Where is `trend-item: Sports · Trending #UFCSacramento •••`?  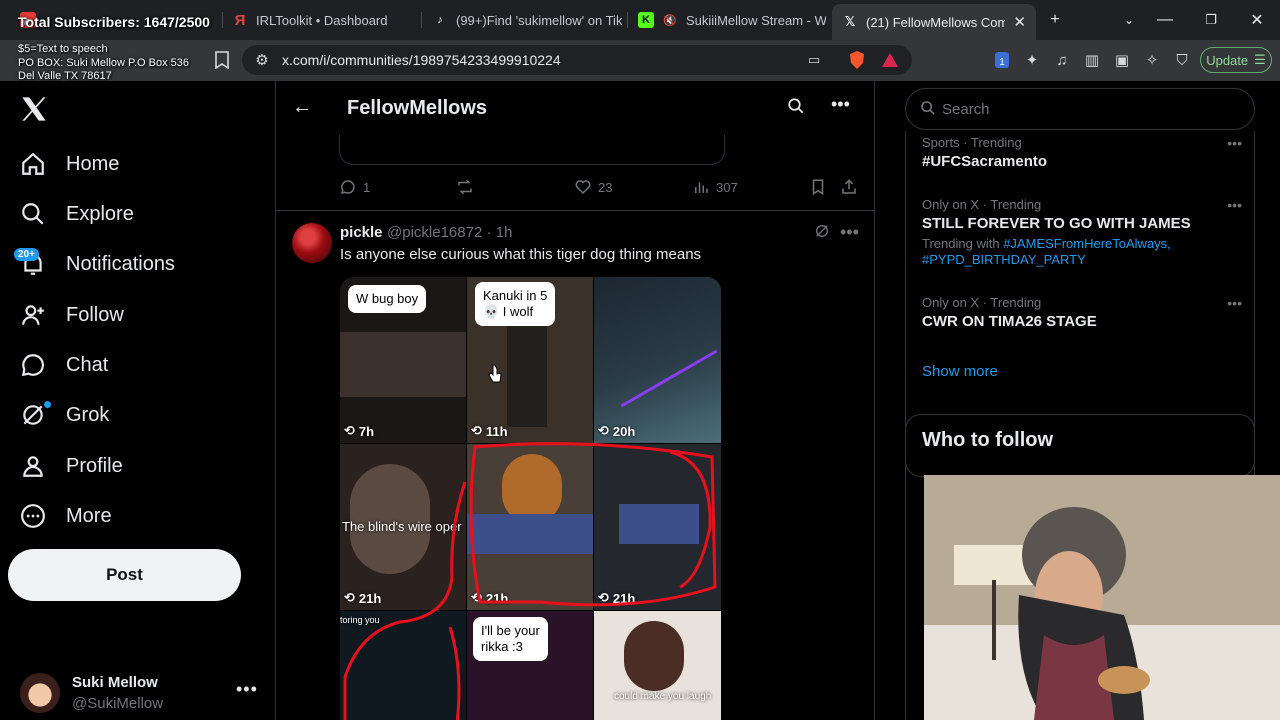
trend-item: Sports · Trending #UFCSacramento ••• is located at coordinates (1082, 152).